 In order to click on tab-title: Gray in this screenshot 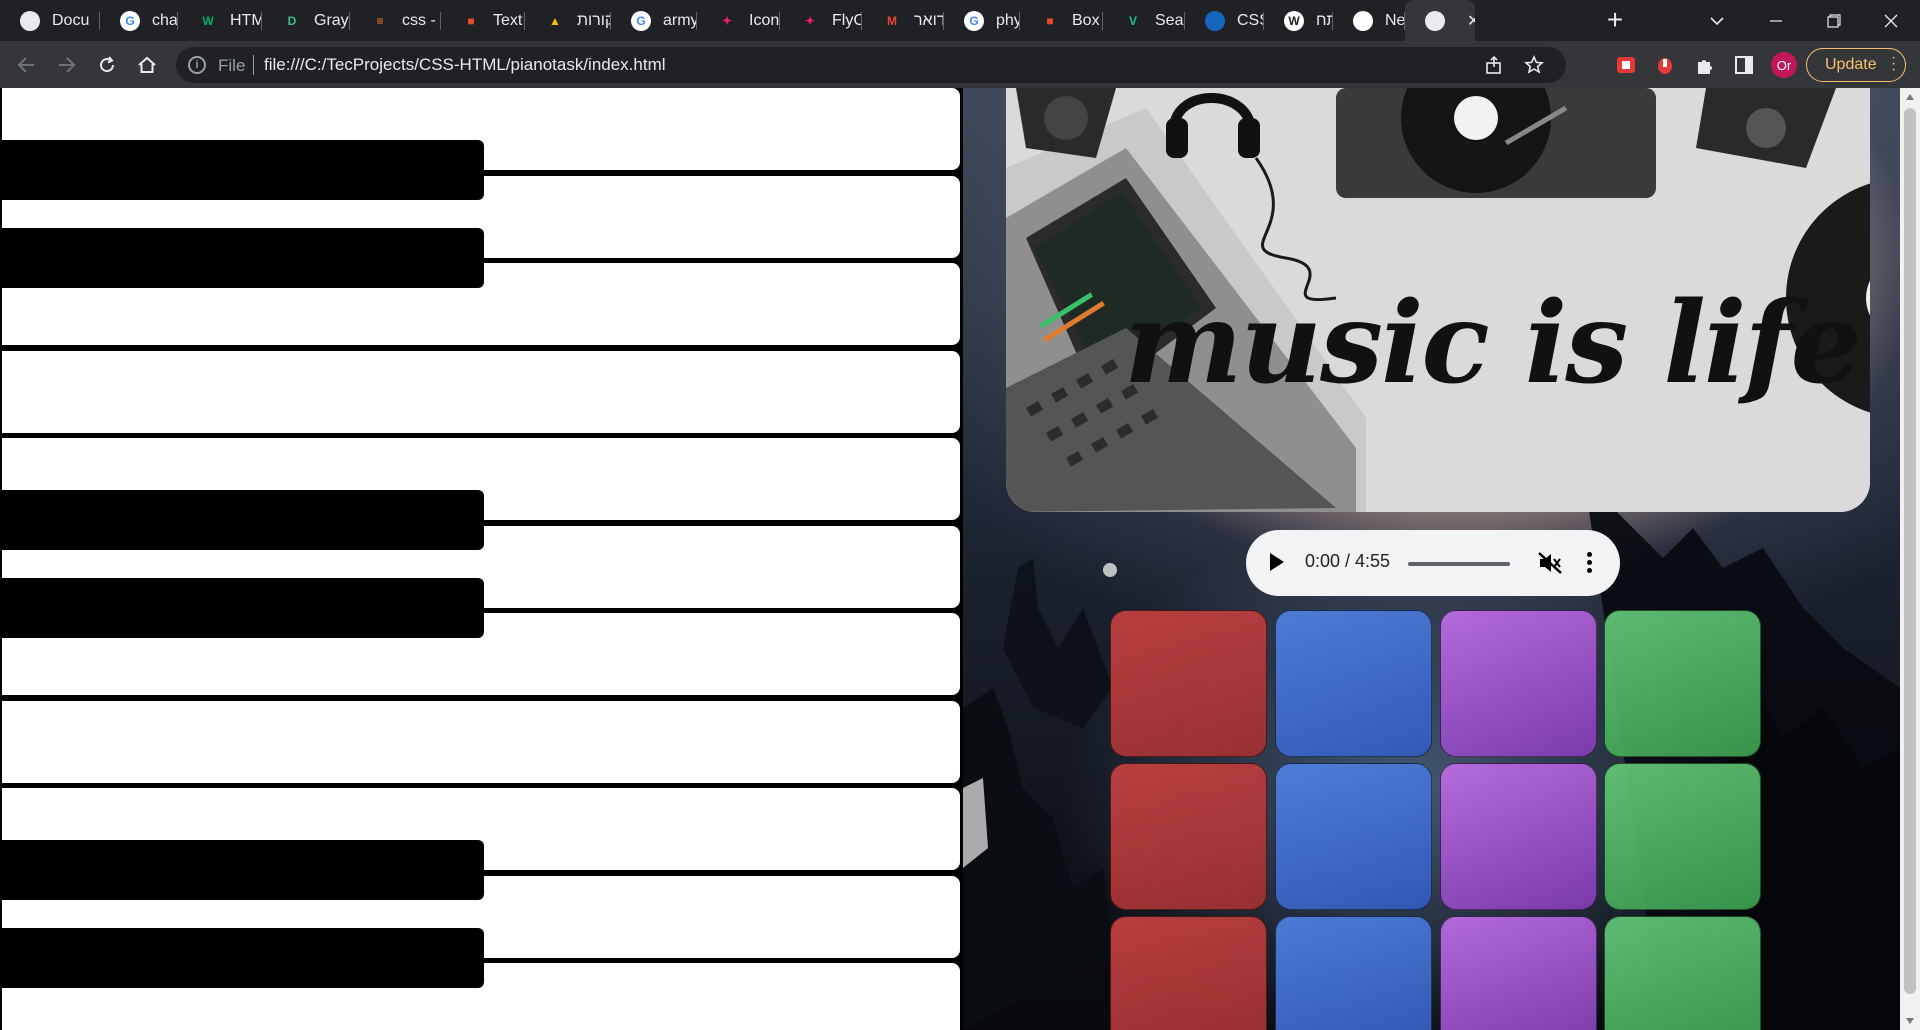, I will do `click(331, 20)`.